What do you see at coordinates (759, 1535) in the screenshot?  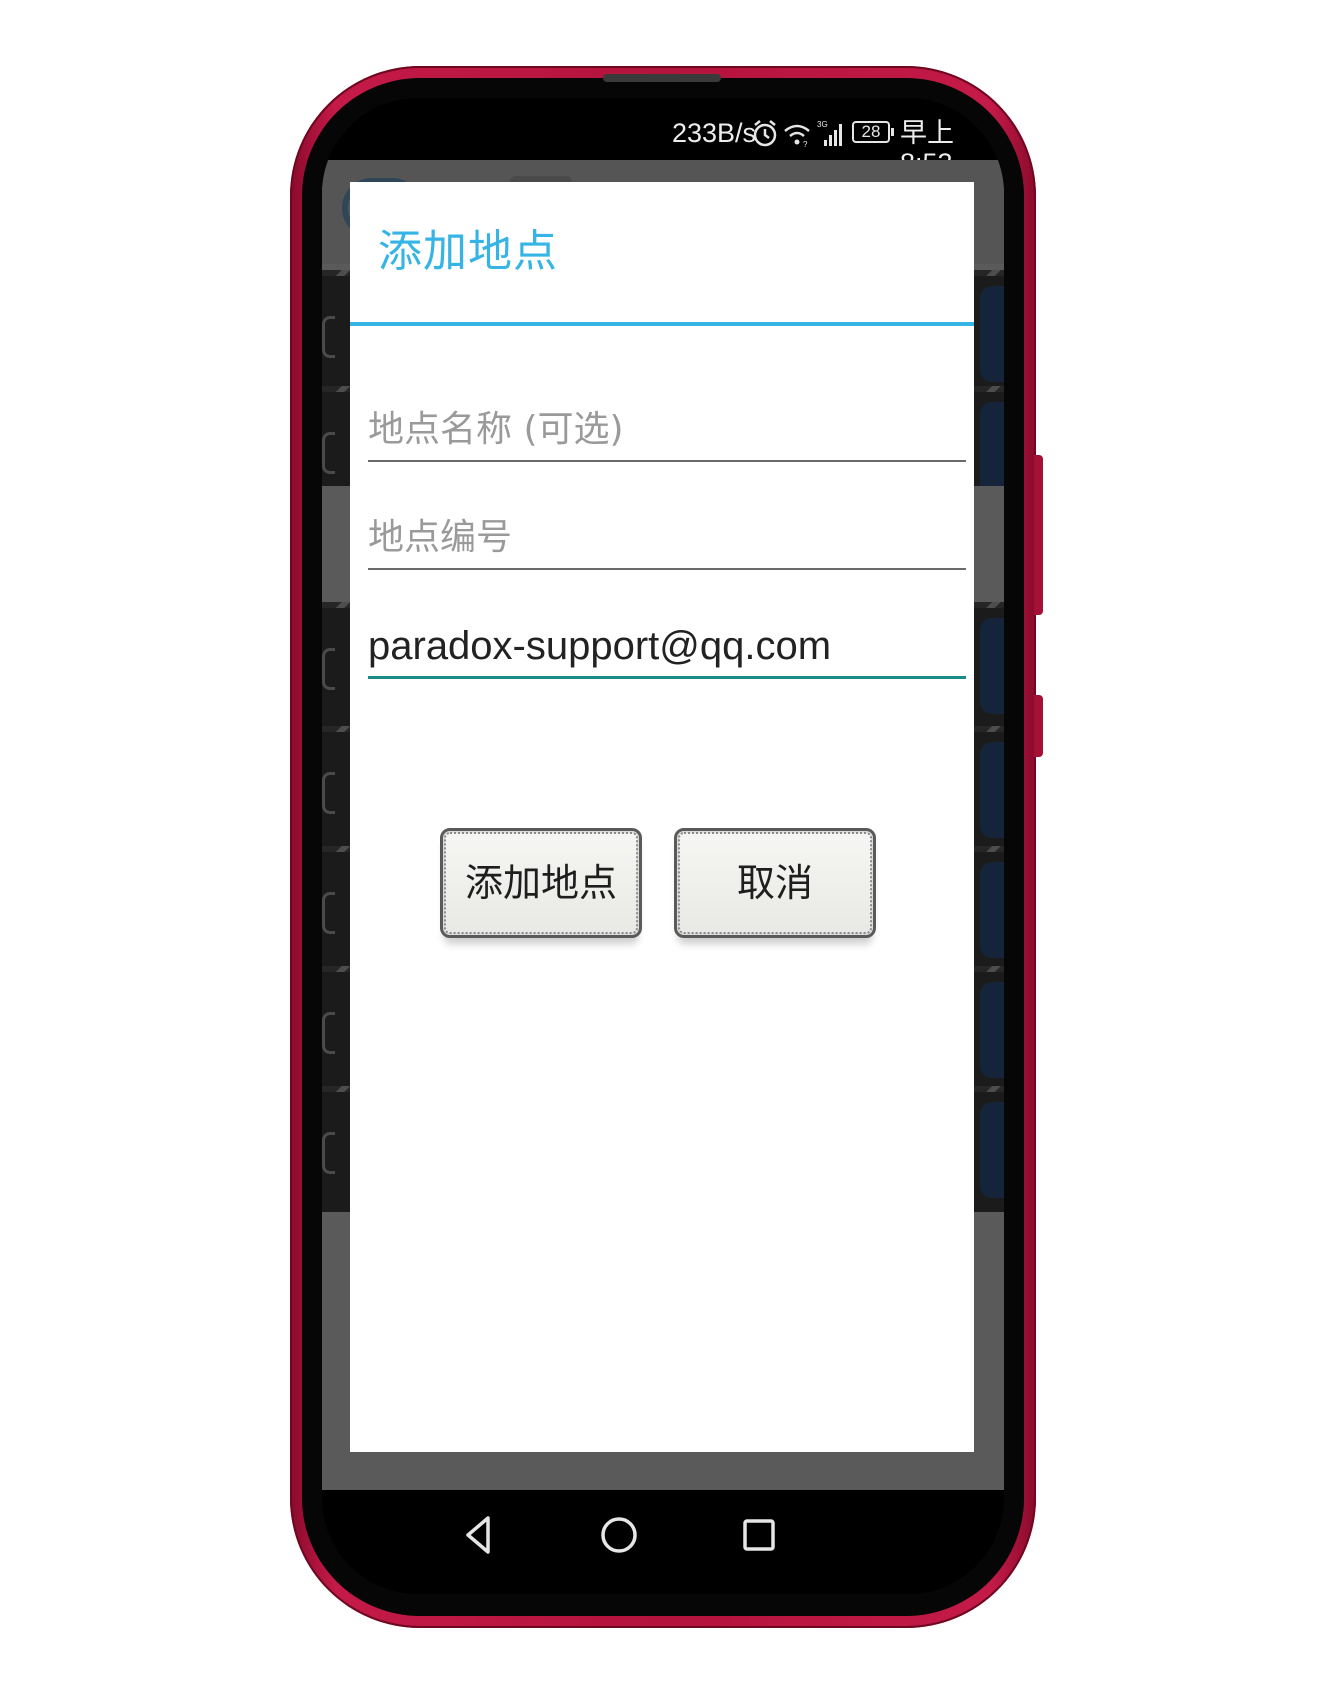 I see `recent-apps-square-icon` at bounding box center [759, 1535].